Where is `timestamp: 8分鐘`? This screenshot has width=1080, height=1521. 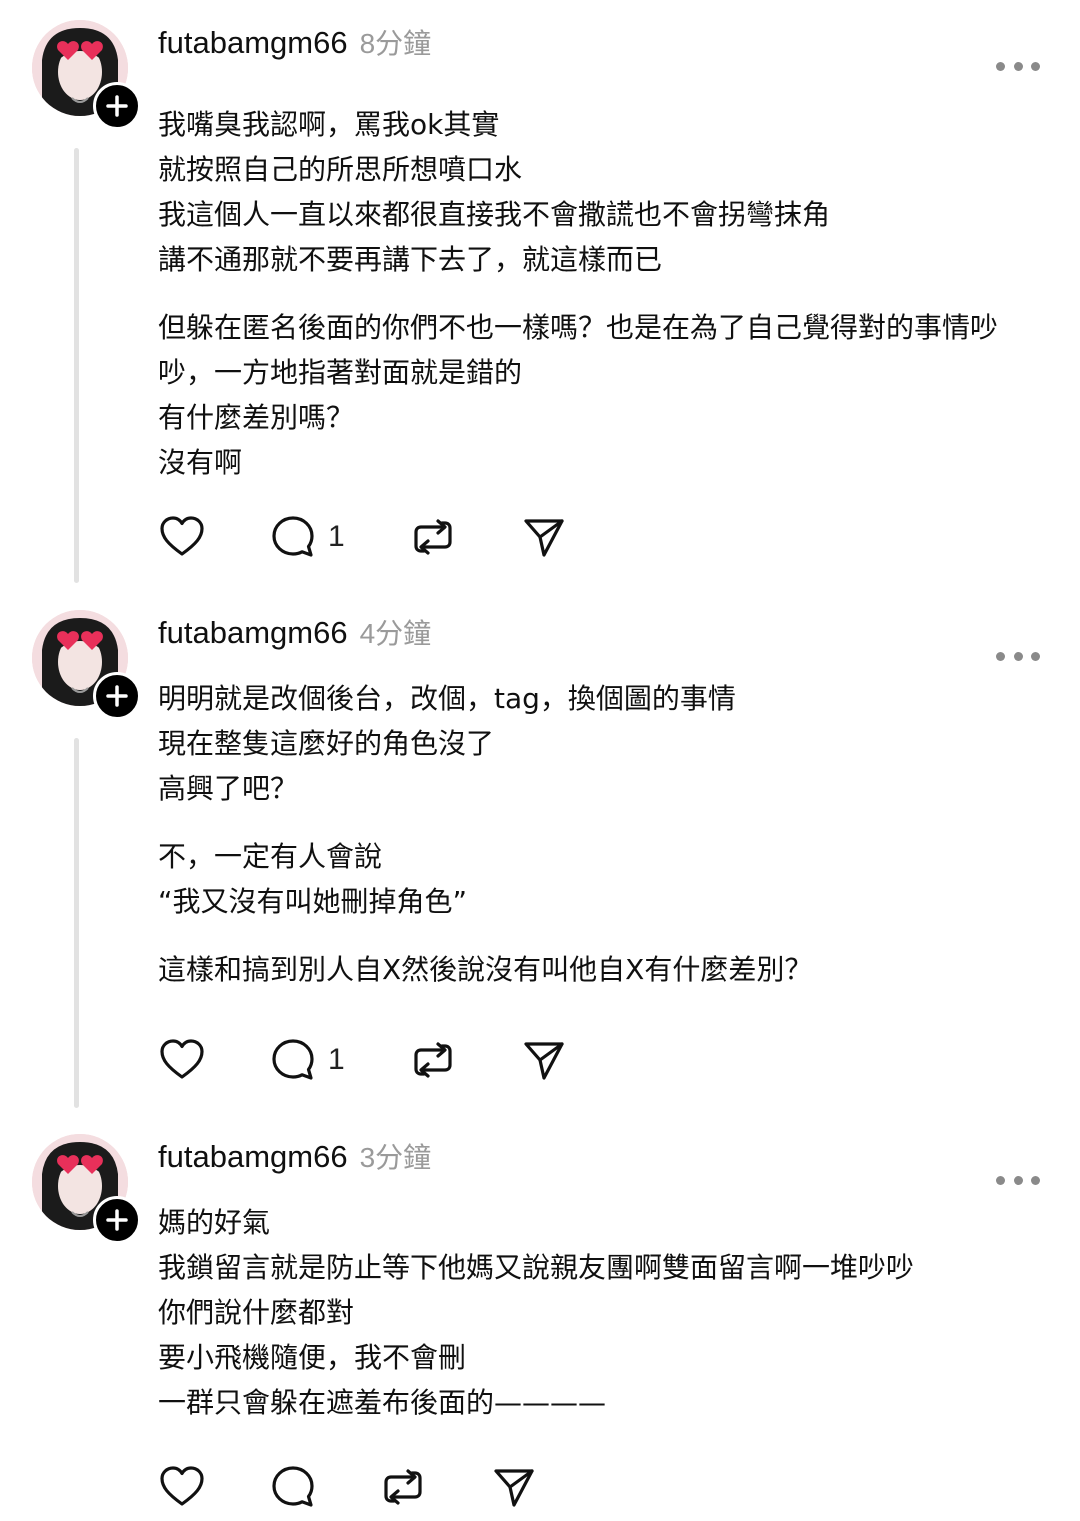
timestamp: 8分鐘 is located at coordinates (395, 43).